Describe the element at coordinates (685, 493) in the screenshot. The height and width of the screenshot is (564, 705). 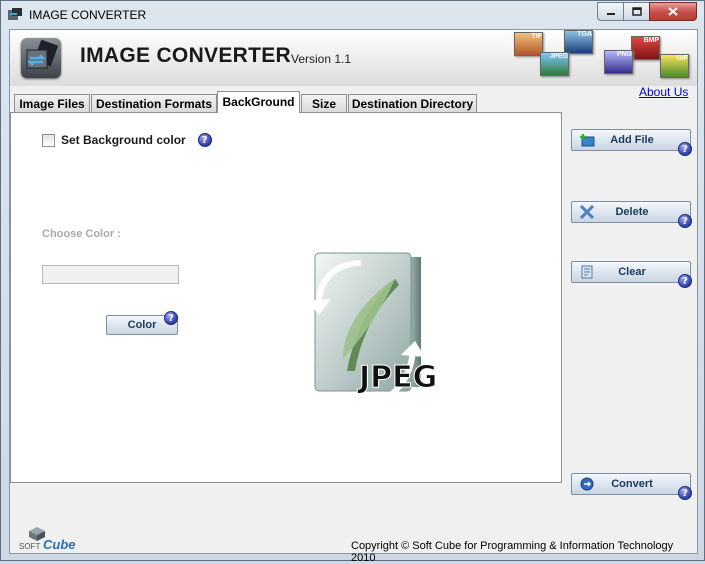
I see `convert-help-icon: ?` at that location.